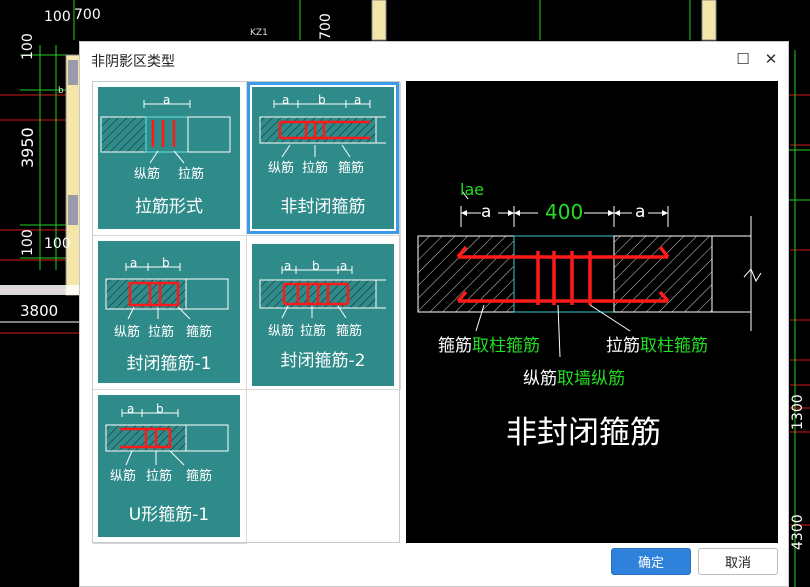 The height and width of the screenshot is (587, 810). Describe the element at coordinates (674, 346) in the screenshot. I see `tie-value: 取柱箍筋` at that location.